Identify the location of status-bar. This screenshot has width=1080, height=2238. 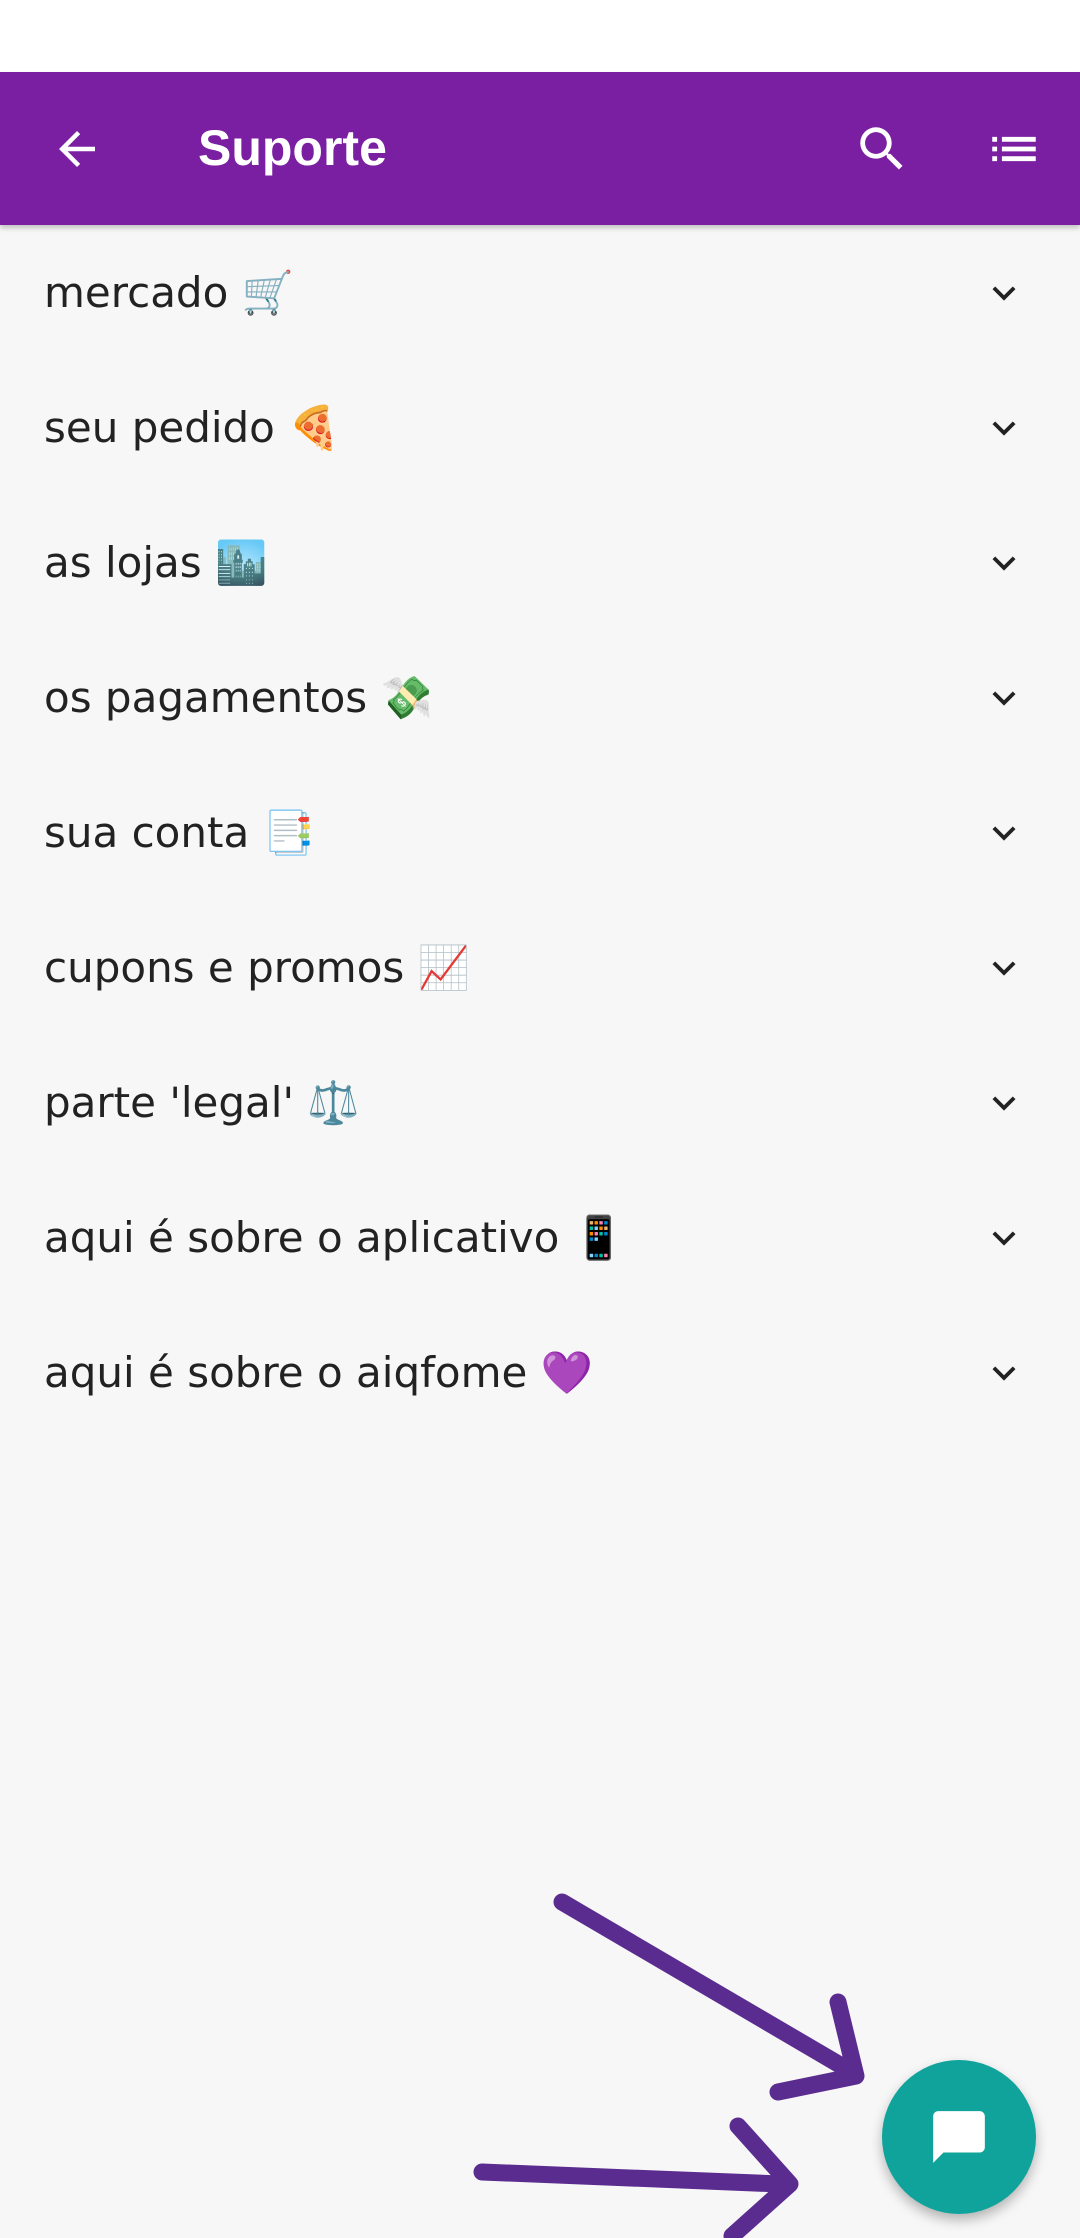
(540, 36).